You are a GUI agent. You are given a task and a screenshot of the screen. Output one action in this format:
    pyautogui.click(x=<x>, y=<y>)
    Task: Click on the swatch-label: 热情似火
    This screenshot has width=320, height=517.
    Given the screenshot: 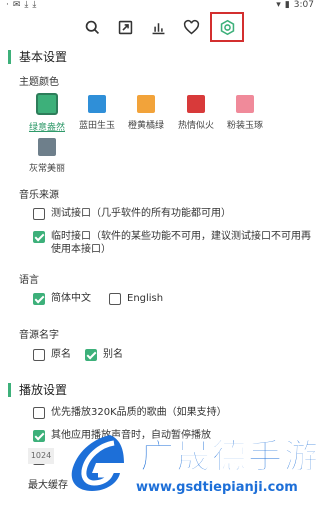 What is the action you would take?
    pyautogui.click(x=195, y=126)
    